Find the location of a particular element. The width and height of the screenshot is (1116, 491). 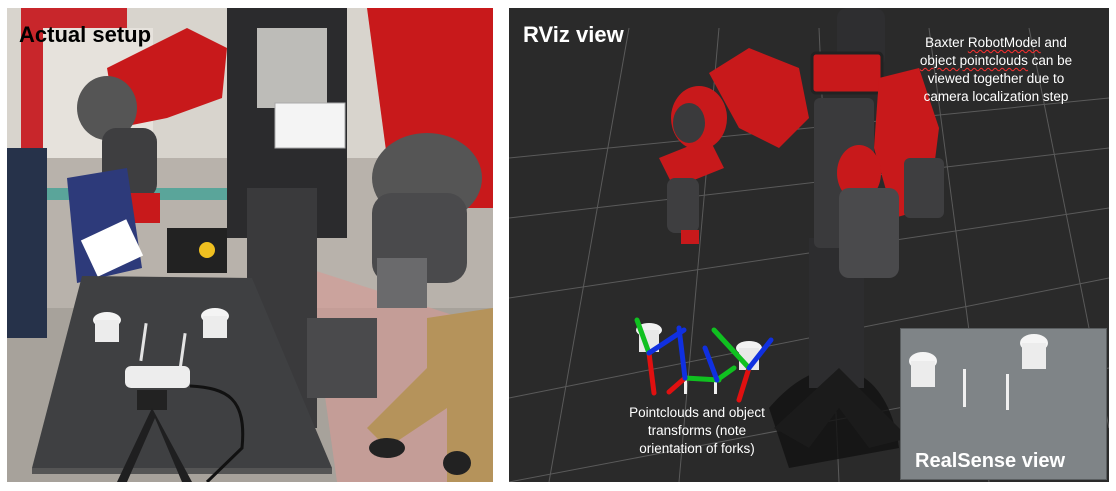

annotation-top-robotmodel-term: RobotModel is located at coordinates (1004, 42).